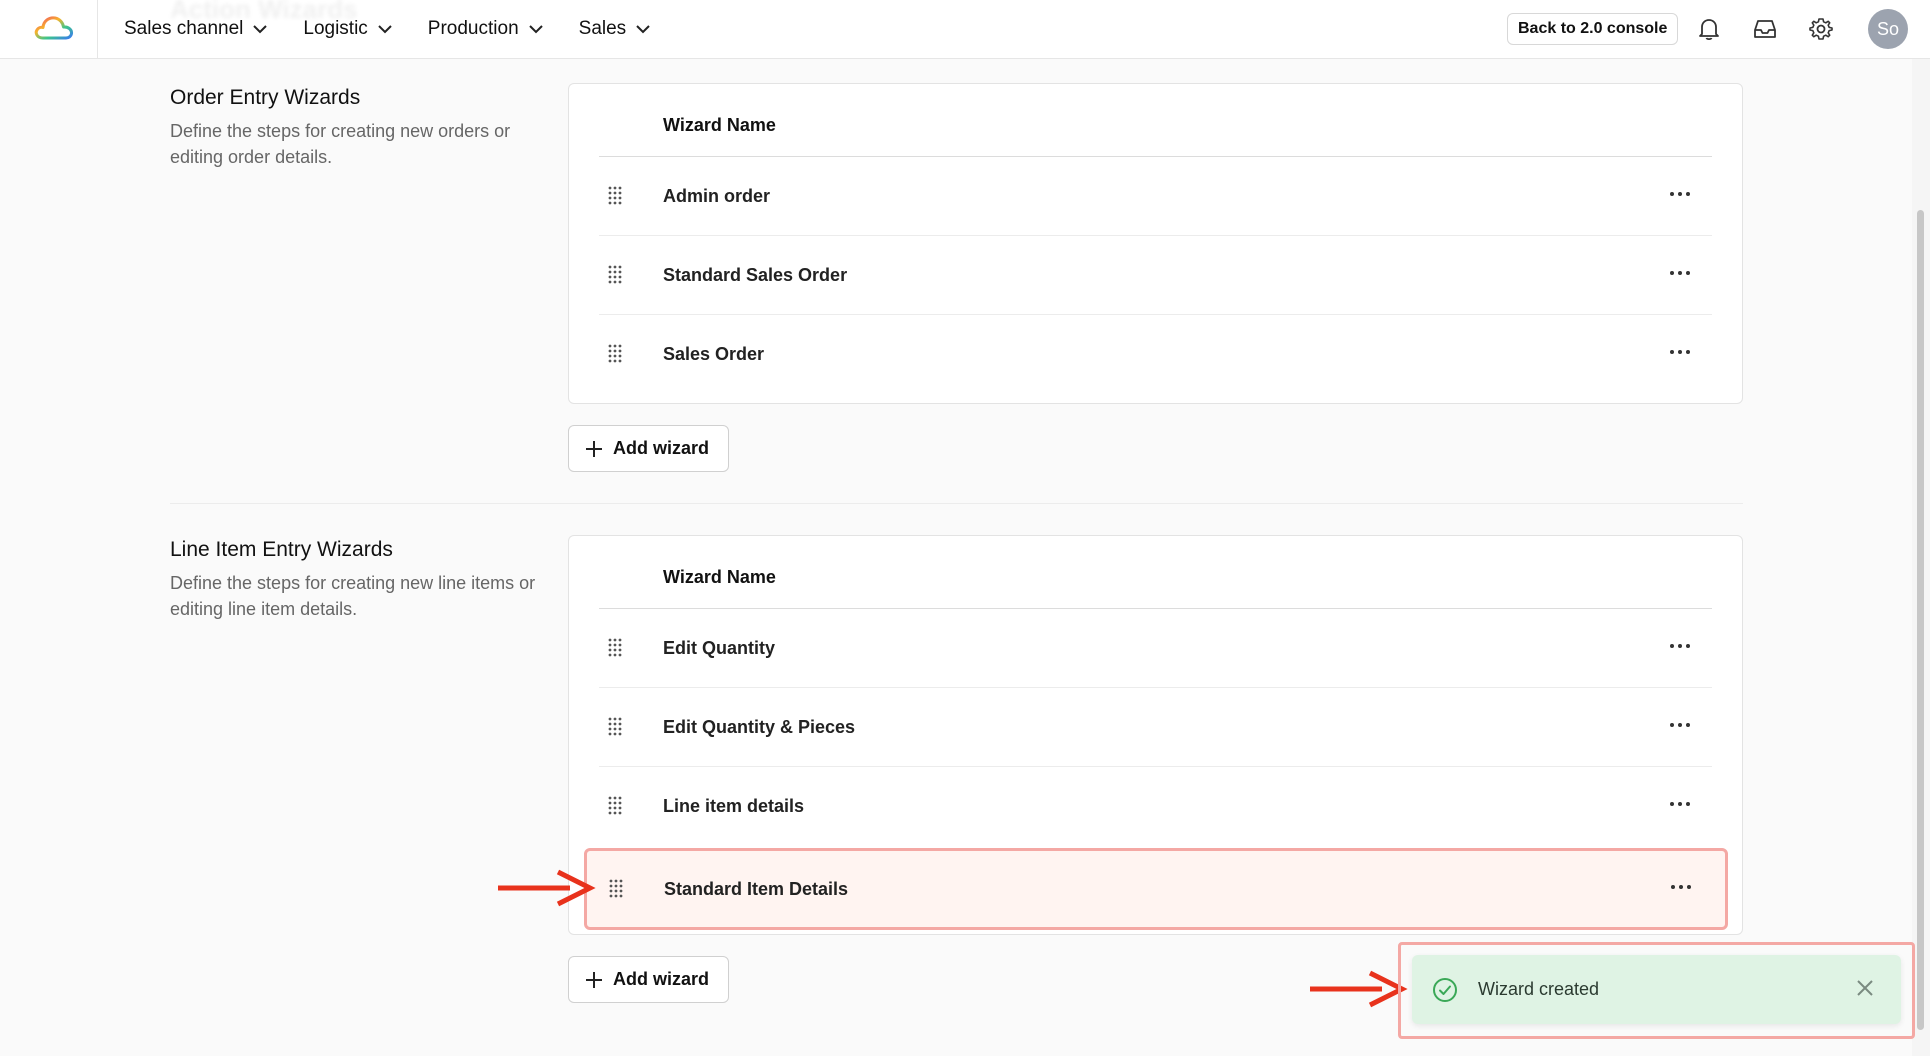 The width and height of the screenshot is (1930, 1056). I want to click on order-section-title: Order Entry Wizards, so click(265, 97).